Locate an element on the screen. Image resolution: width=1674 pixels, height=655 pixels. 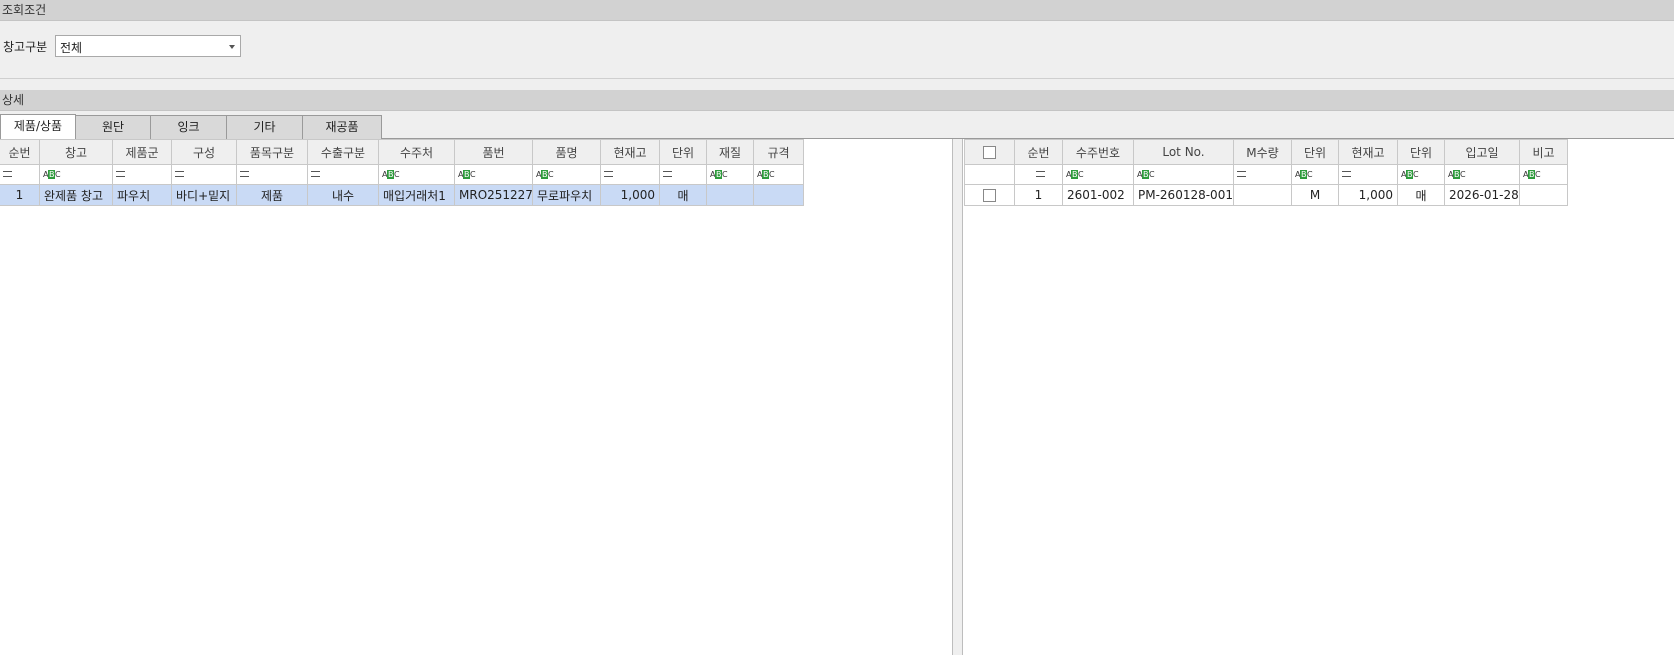
cell-lot-no: PM-260128-001 is located at coordinates (1183, 195).